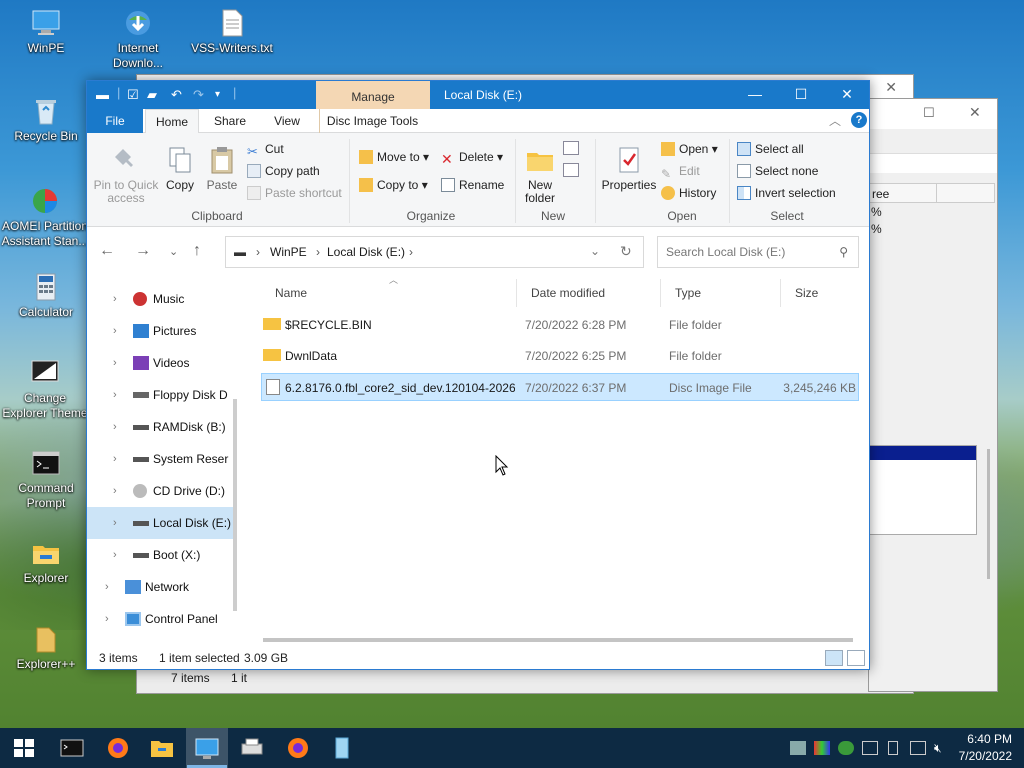  I want to click on redo-icon: ↷, so click(198, 95).